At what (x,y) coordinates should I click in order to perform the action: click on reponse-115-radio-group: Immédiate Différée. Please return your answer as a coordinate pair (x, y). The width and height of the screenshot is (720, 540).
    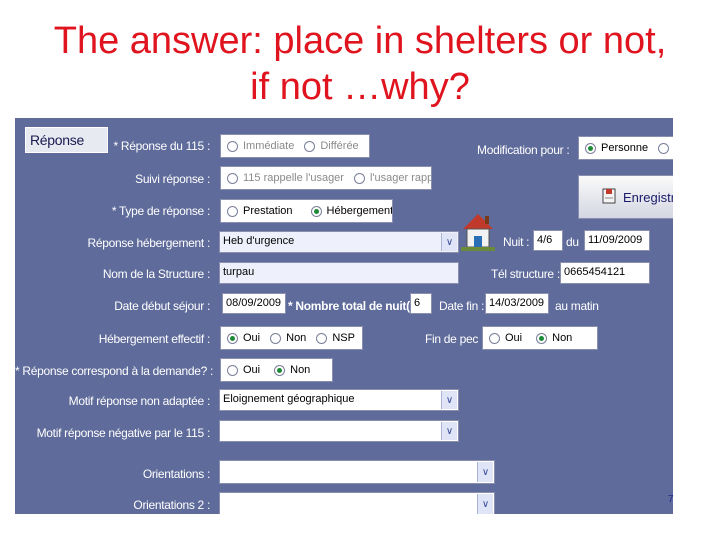
    Looking at the image, I should click on (295, 146).